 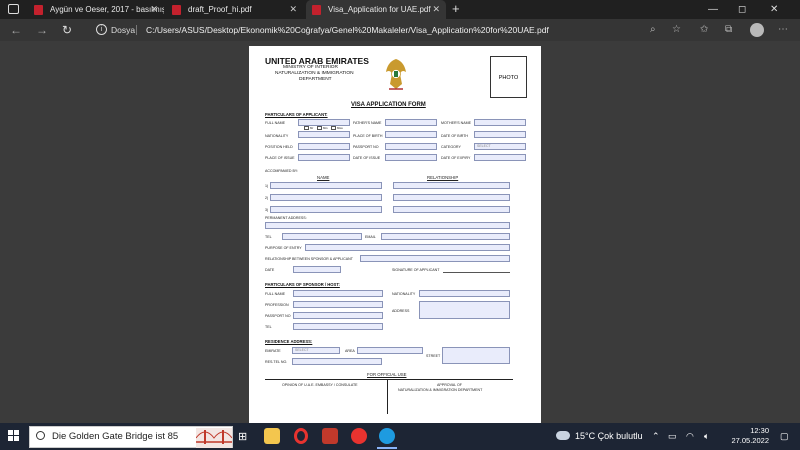 What do you see at coordinates (289, 341) in the screenshot?
I see `section-residence: RESIDENCE ADDRESS:` at bounding box center [289, 341].